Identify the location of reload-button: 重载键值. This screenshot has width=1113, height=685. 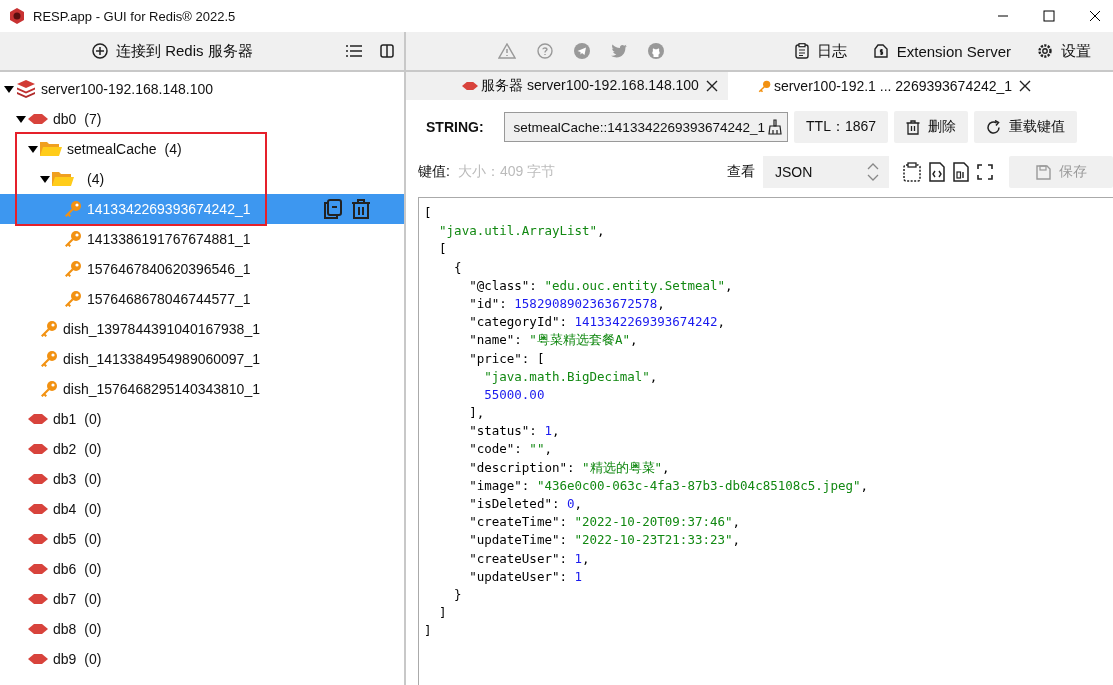
(1026, 127).